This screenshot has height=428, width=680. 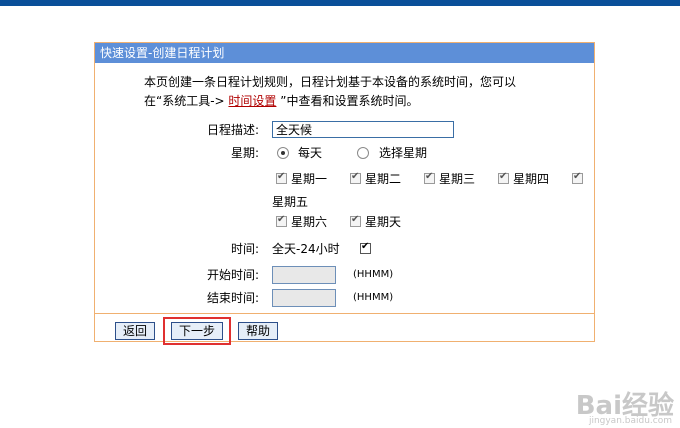 I want to click on desc-input, so click(x=363, y=129).